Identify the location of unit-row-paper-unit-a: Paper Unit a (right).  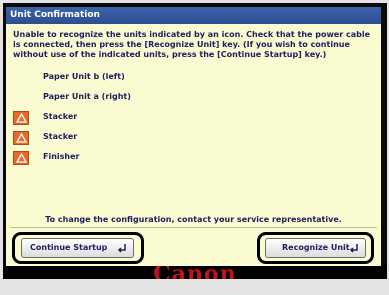
(193, 99).